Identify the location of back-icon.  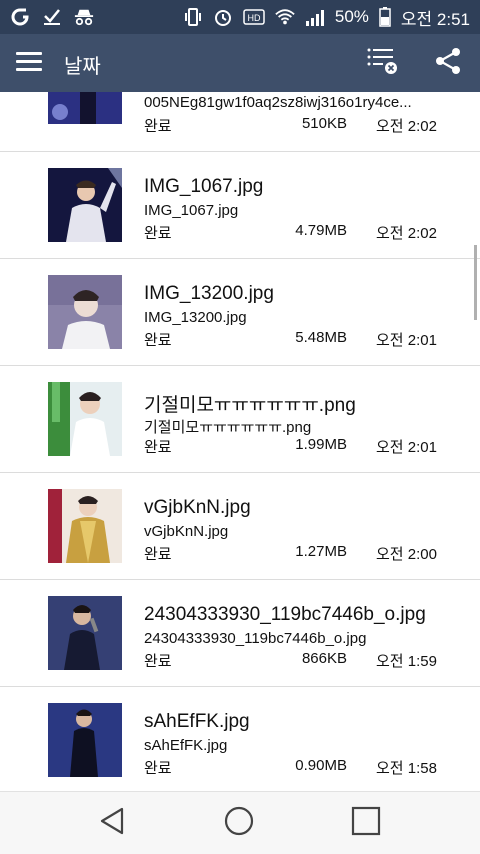
(112, 823).